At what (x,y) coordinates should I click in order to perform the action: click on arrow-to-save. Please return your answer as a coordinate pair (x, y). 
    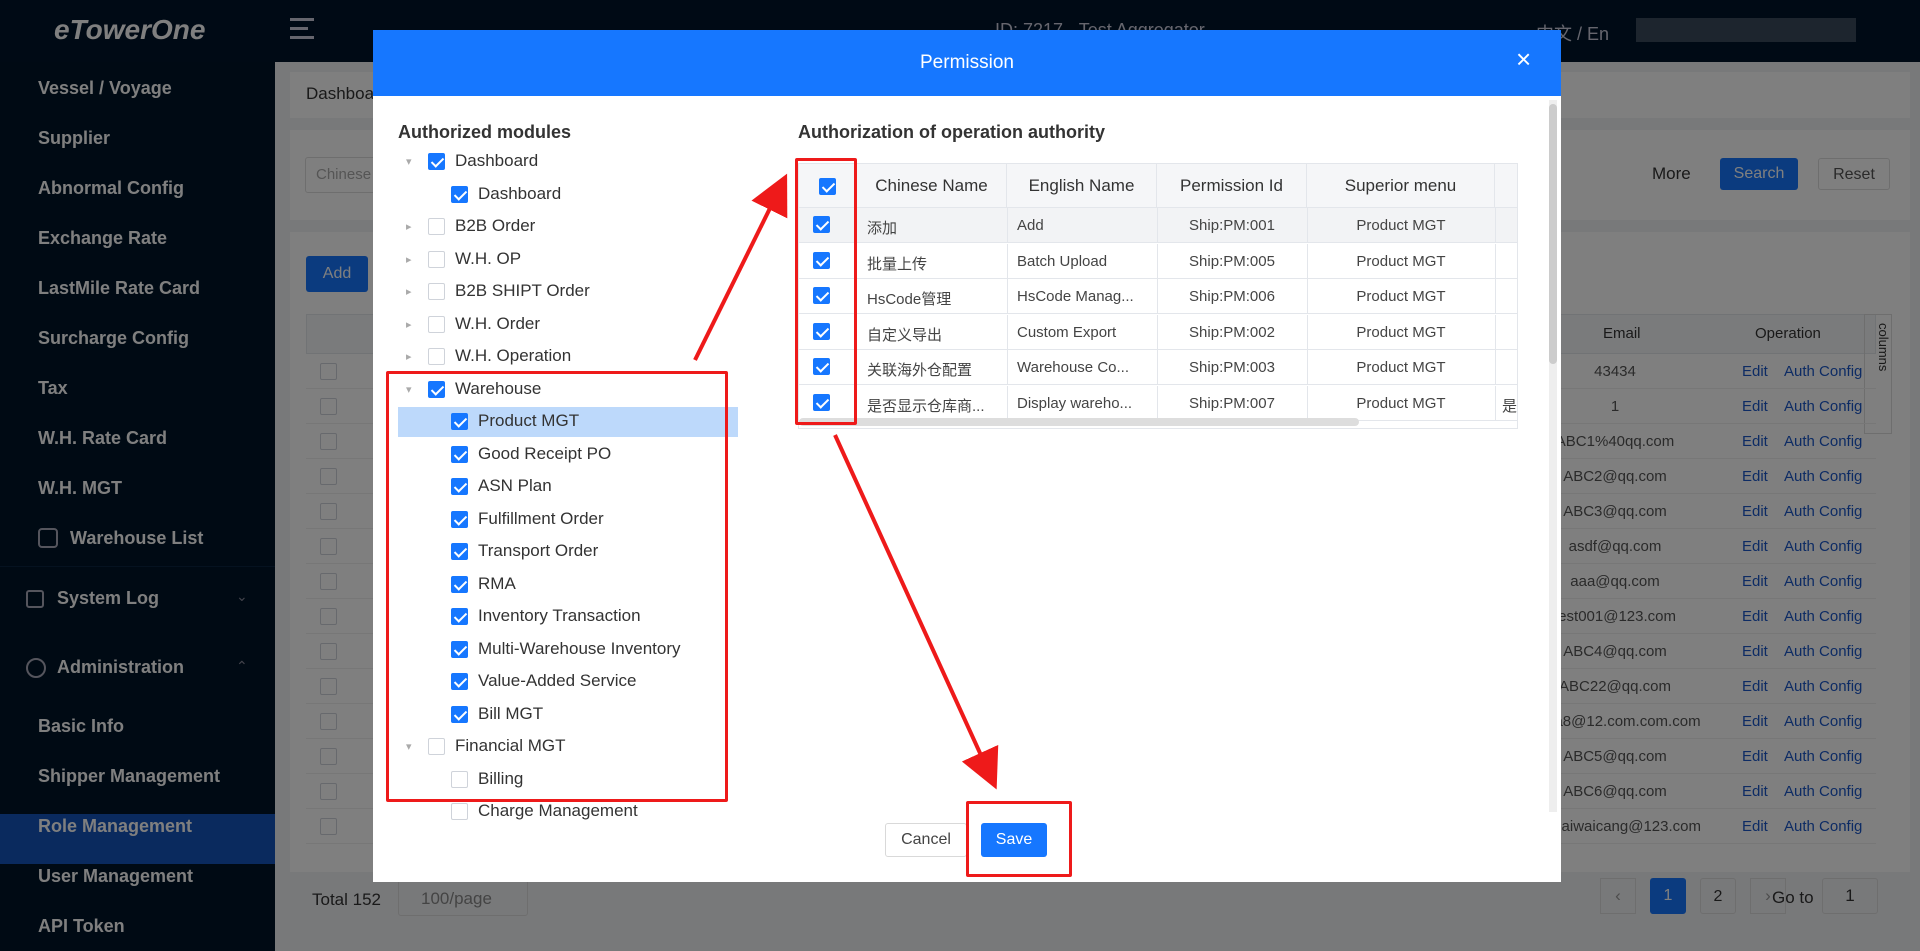
    Looking at the image, I should click on (916, 612).